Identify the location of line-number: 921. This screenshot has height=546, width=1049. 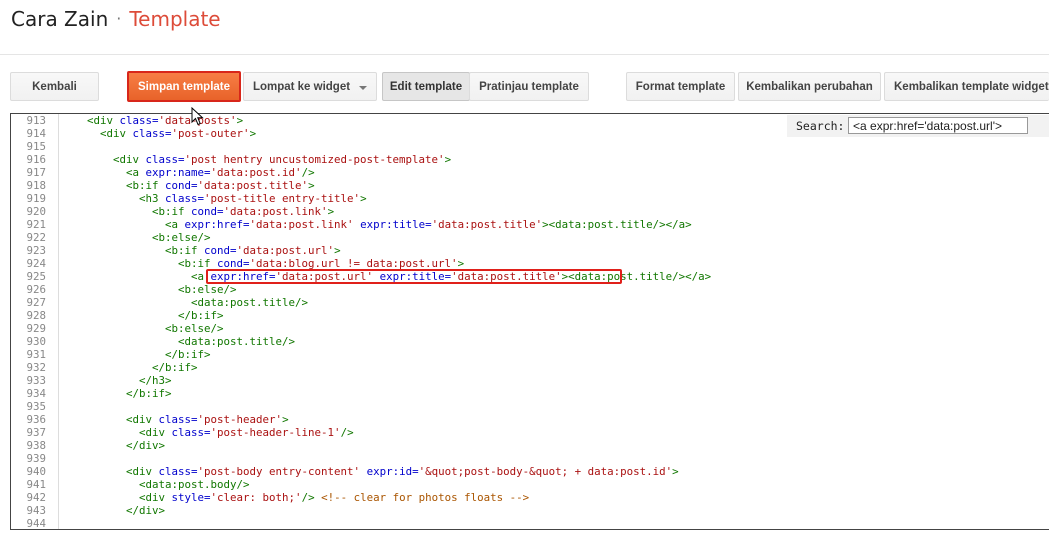
(36, 224).